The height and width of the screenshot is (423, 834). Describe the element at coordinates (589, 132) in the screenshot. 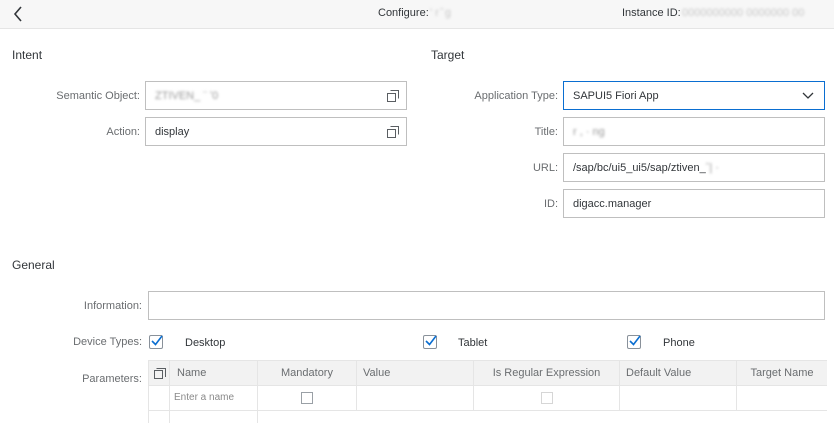

I see `title-value: r , · ng` at that location.